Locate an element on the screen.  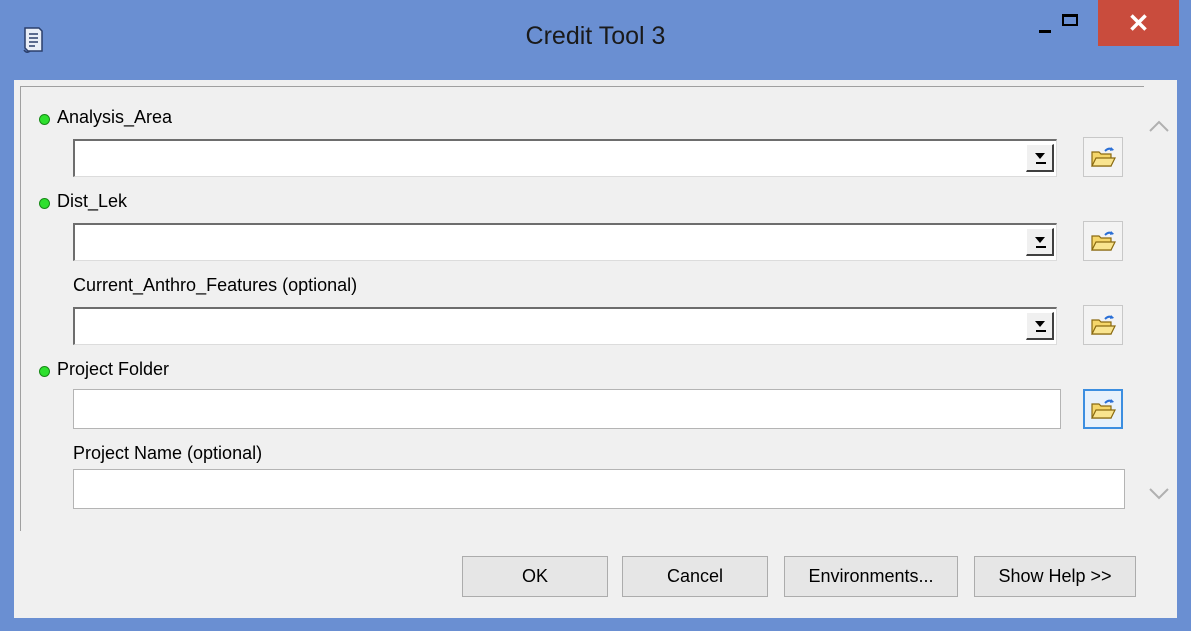
chevron-up-icon is located at coordinates (1159, 126).